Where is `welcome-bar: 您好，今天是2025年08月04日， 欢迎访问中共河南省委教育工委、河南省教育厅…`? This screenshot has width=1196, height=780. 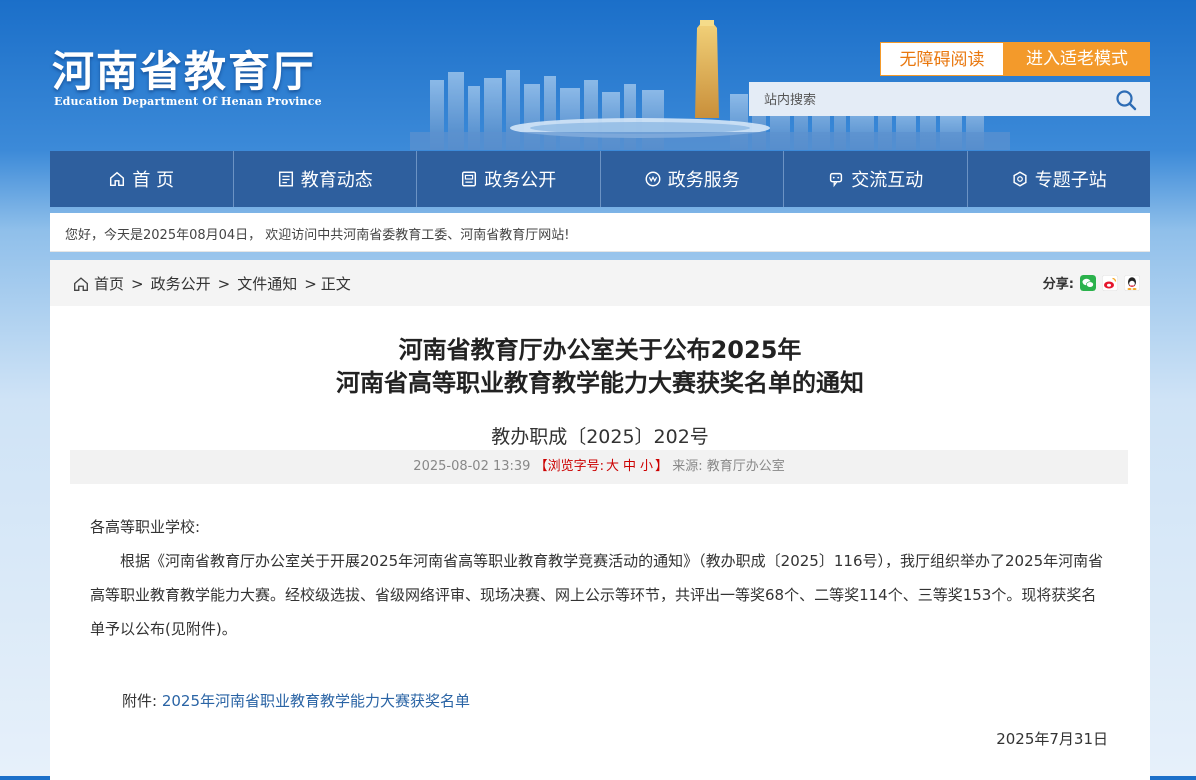 welcome-bar: 您好，今天是2025年08月04日， 欢迎访问中共河南省委教育工委、河南省教育厅… is located at coordinates (600, 232).